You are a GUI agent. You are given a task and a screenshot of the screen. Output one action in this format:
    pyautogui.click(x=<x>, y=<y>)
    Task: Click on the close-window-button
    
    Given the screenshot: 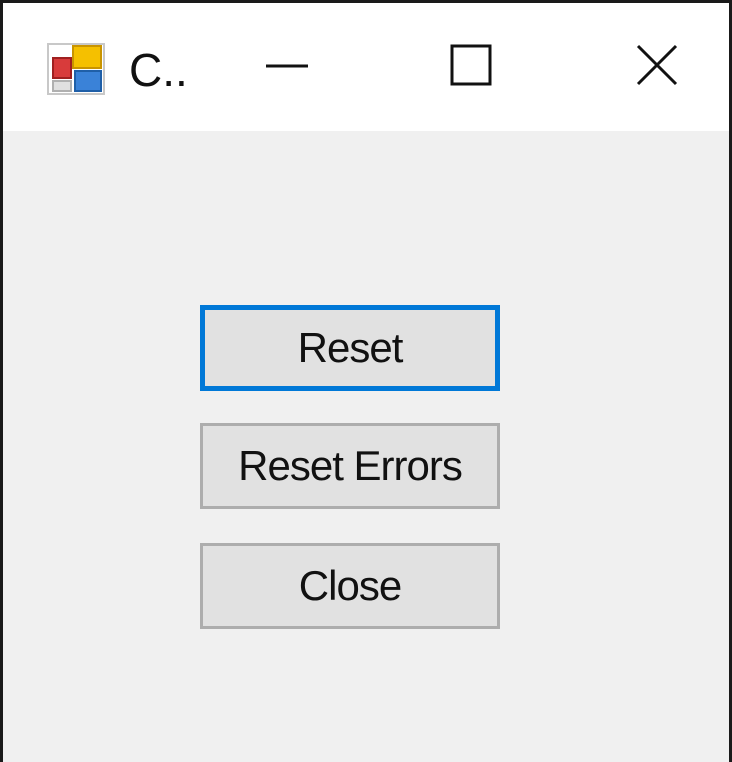 What is the action you would take?
    pyautogui.click(x=657, y=67)
    